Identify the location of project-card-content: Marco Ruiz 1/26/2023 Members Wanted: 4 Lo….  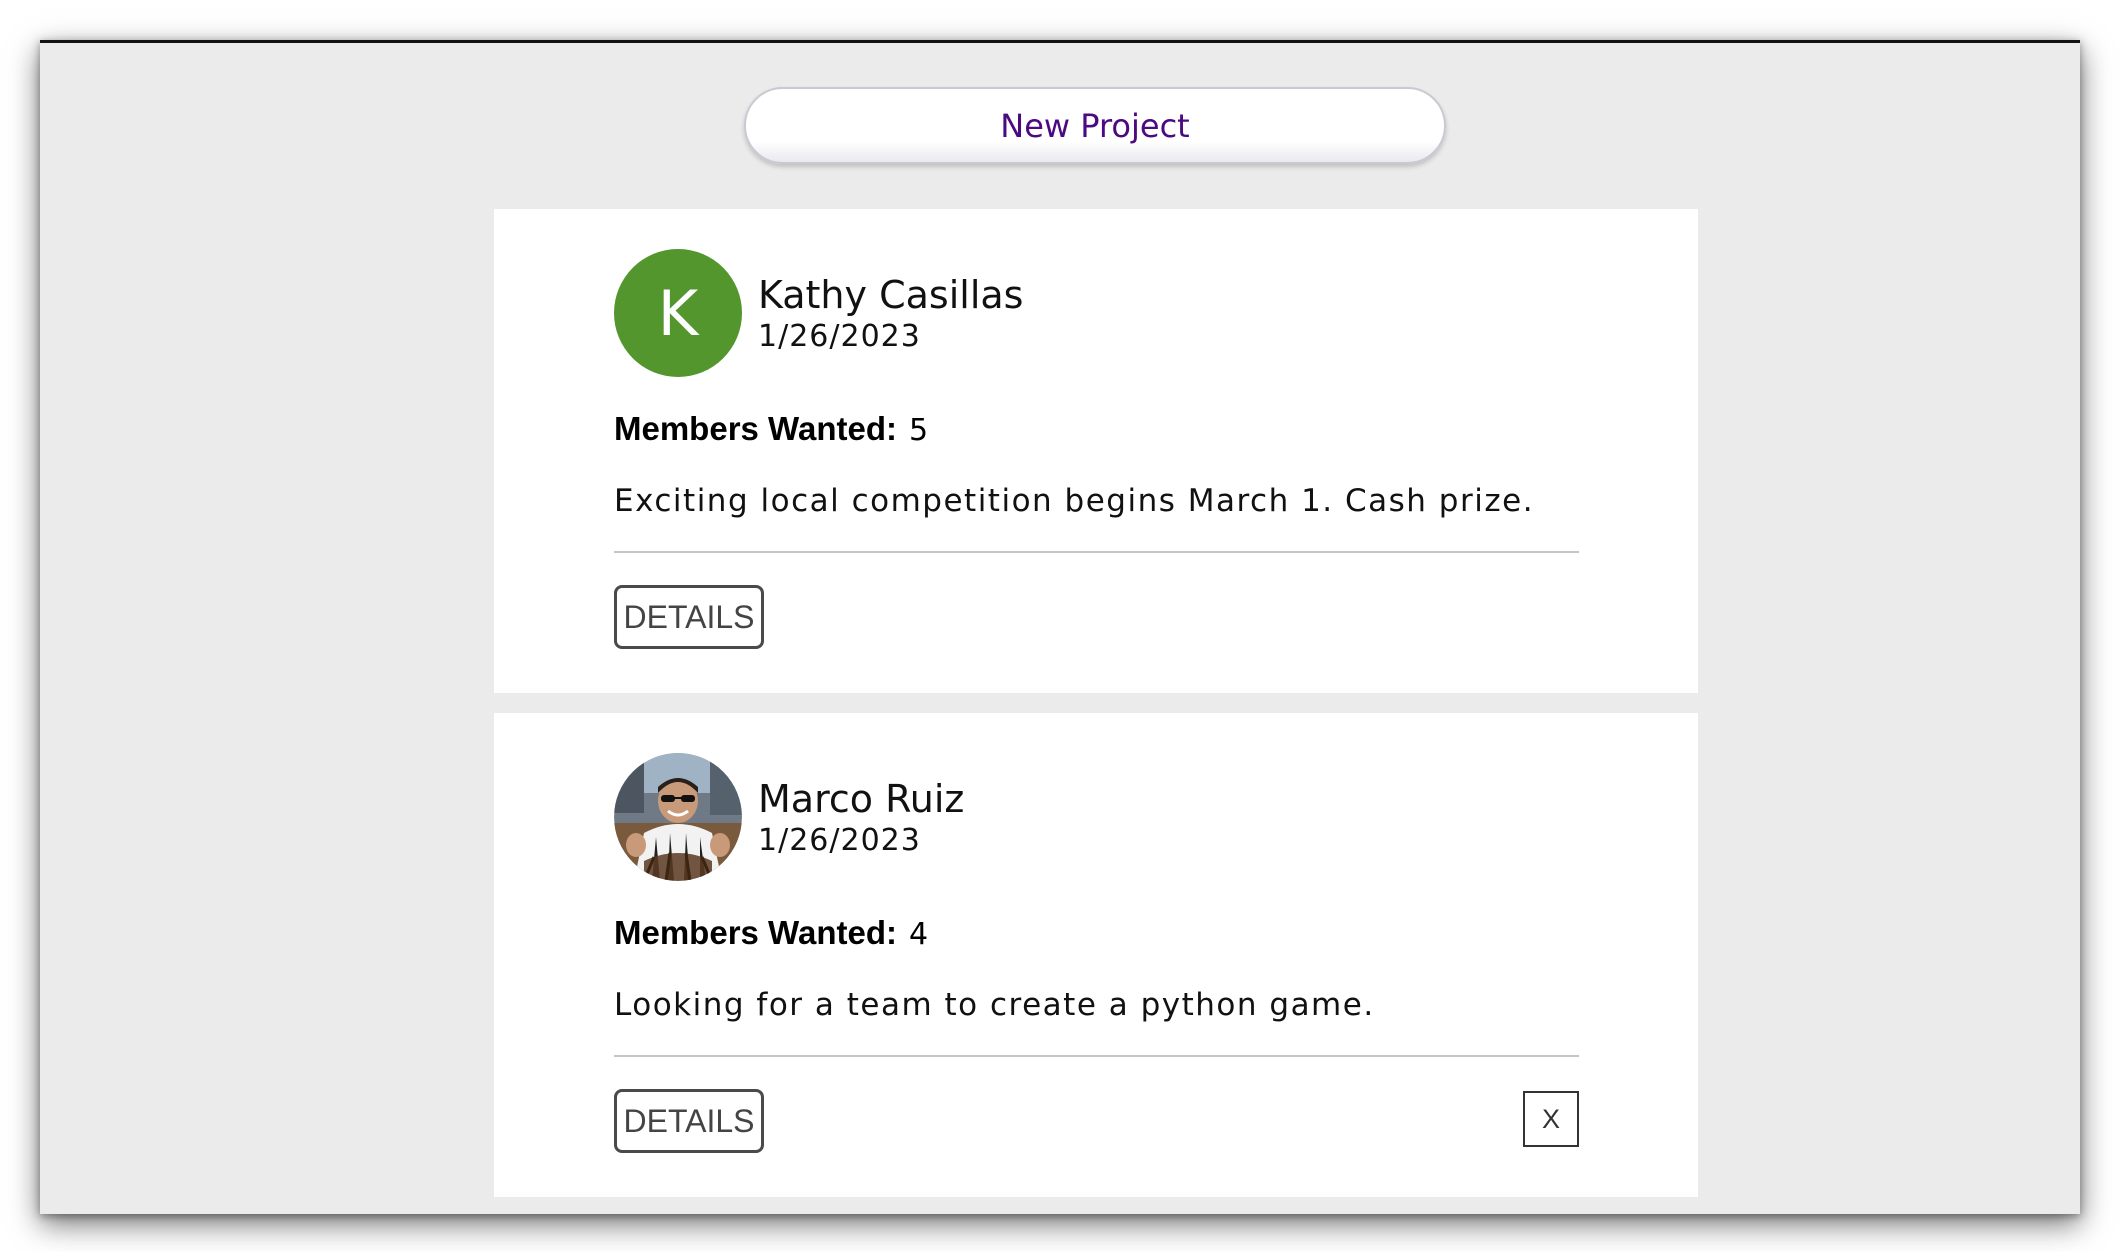
(1096, 953).